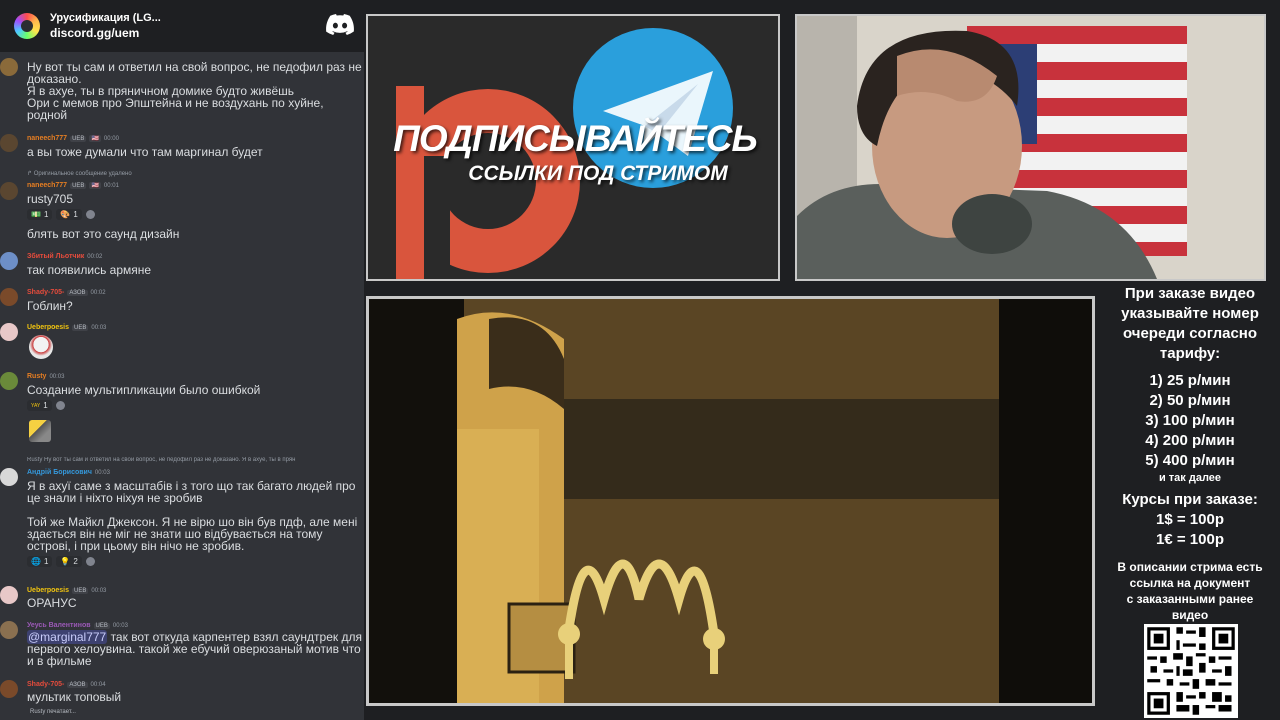 This screenshot has height=720, width=1280. I want to click on tariff-item: 1) 25 р/мин, so click(1190, 380).